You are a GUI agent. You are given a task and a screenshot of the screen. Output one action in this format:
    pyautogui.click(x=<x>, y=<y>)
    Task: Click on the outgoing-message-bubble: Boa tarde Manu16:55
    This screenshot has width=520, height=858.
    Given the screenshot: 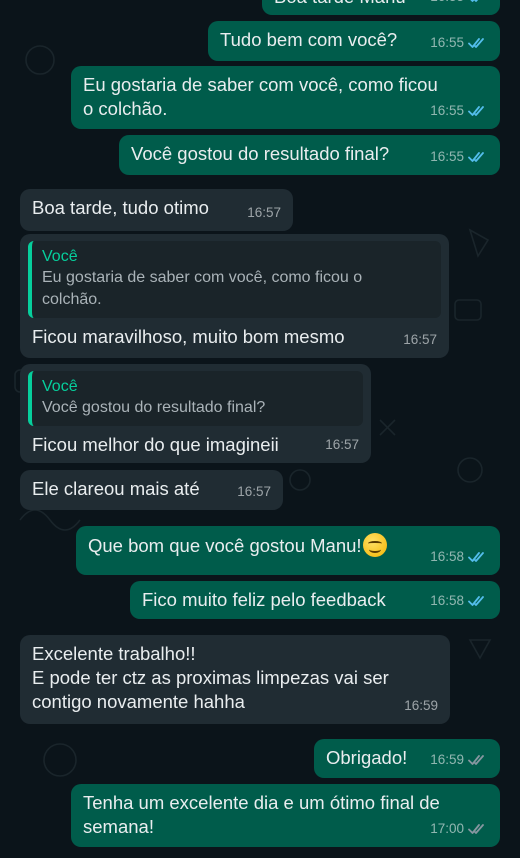 What is the action you would take?
    pyautogui.click(x=381, y=7)
    